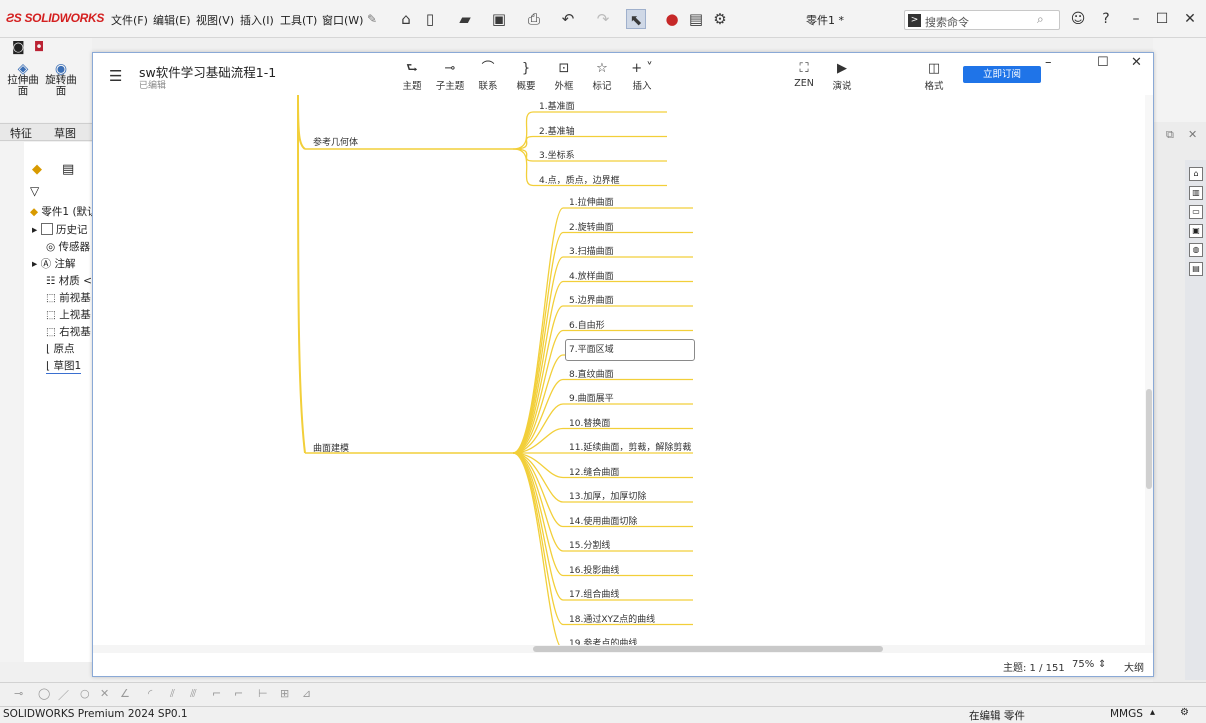 The height and width of the screenshot is (723, 1206). Describe the element at coordinates (193, 694) in the screenshot. I see `sketch-mirror-icon: ⫻` at that location.